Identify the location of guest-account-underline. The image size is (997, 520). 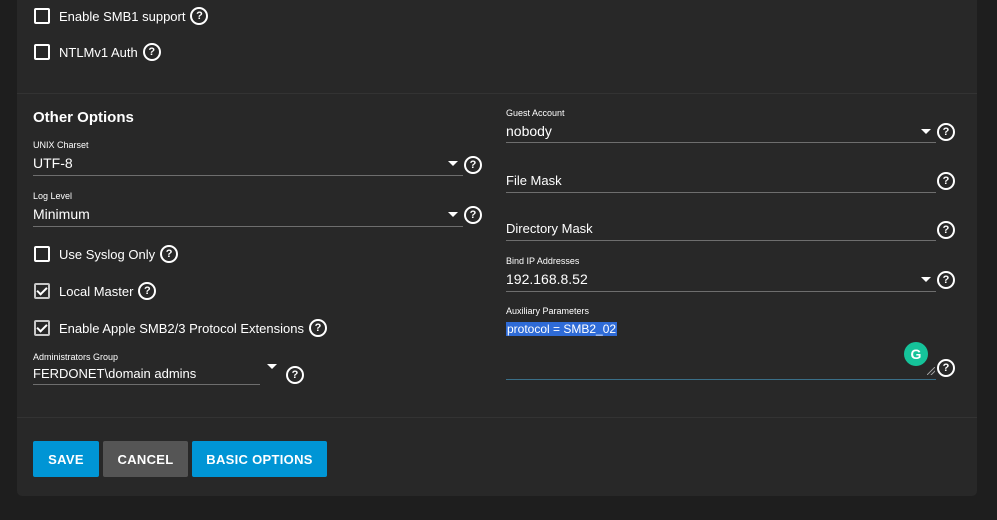
(721, 142).